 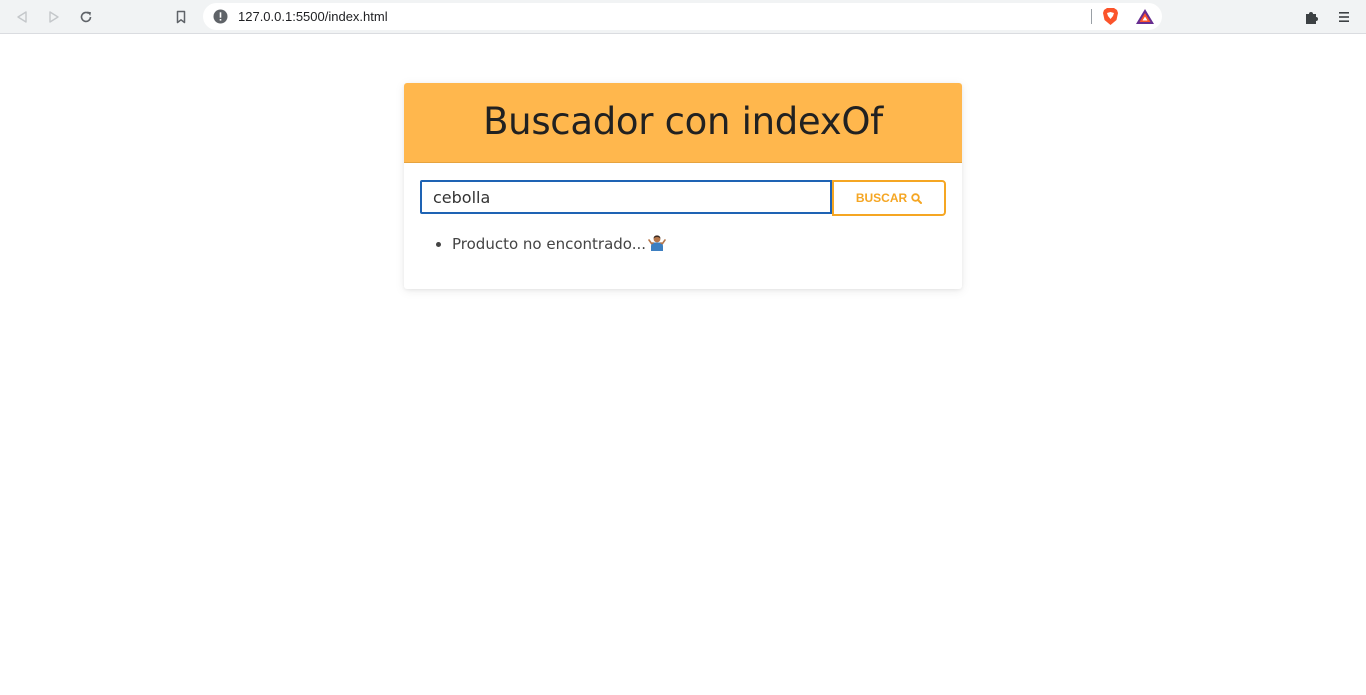 I want to click on info-icon, so click(x=220, y=16).